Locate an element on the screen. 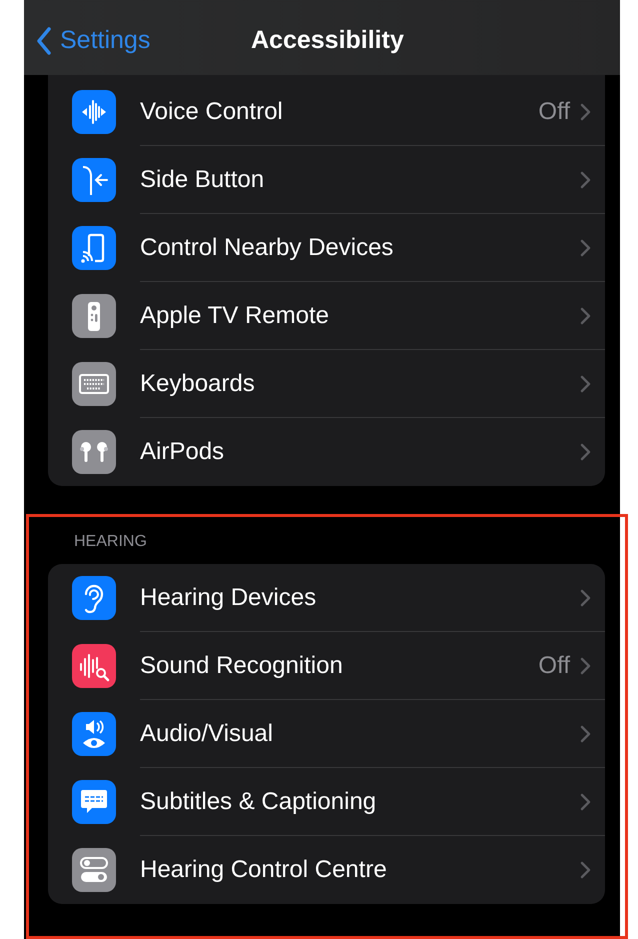 The height and width of the screenshot is (939, 638). settings-row: Hearing Devices is located at coordinates (326, 598).